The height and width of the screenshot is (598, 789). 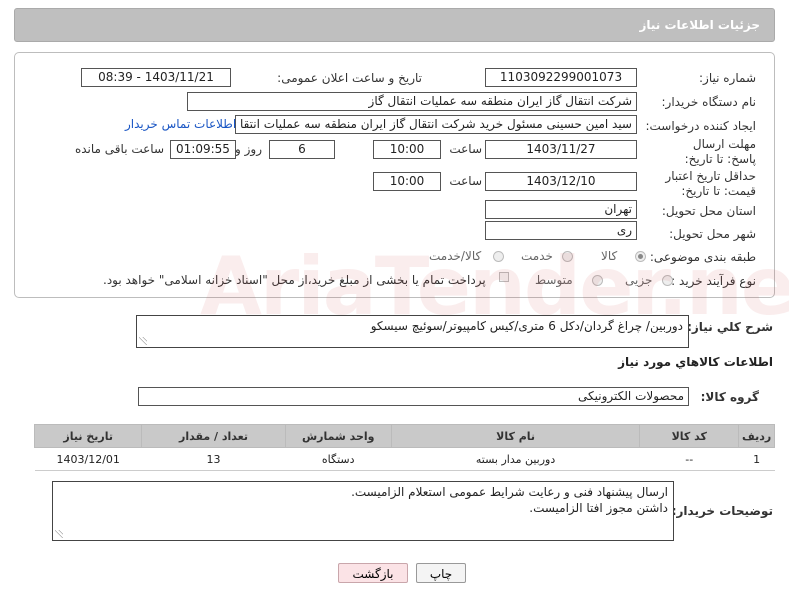 I want to click on announce-datetime-label: تاریخ و ساعت اعلان عمومی:, so click(x=349, y=78).